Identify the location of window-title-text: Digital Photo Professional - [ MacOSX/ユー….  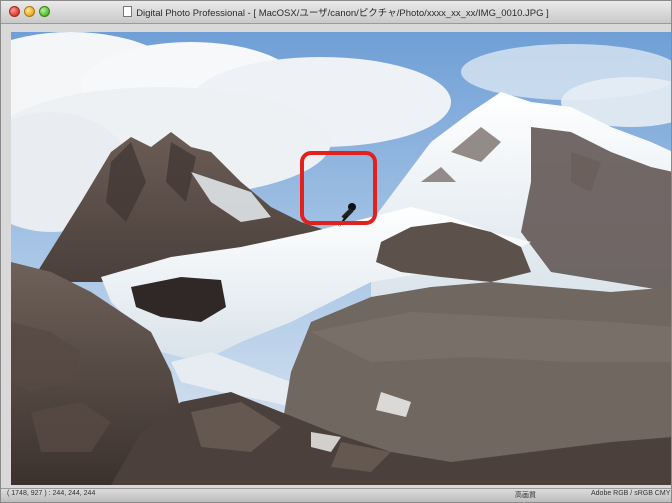
(342, 13).